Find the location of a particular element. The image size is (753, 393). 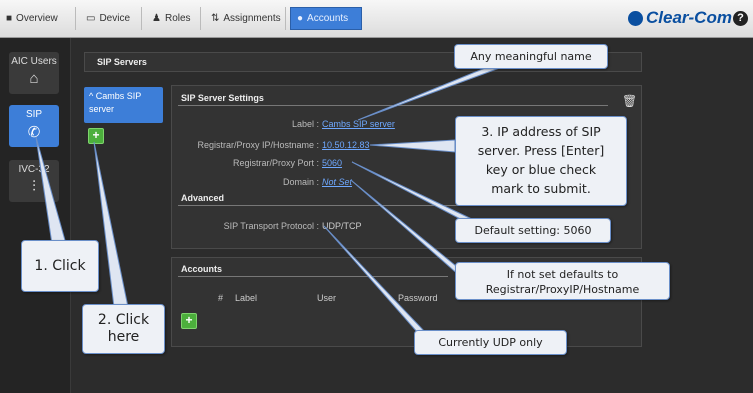

leader-domain is located at coordinates (406, 228).